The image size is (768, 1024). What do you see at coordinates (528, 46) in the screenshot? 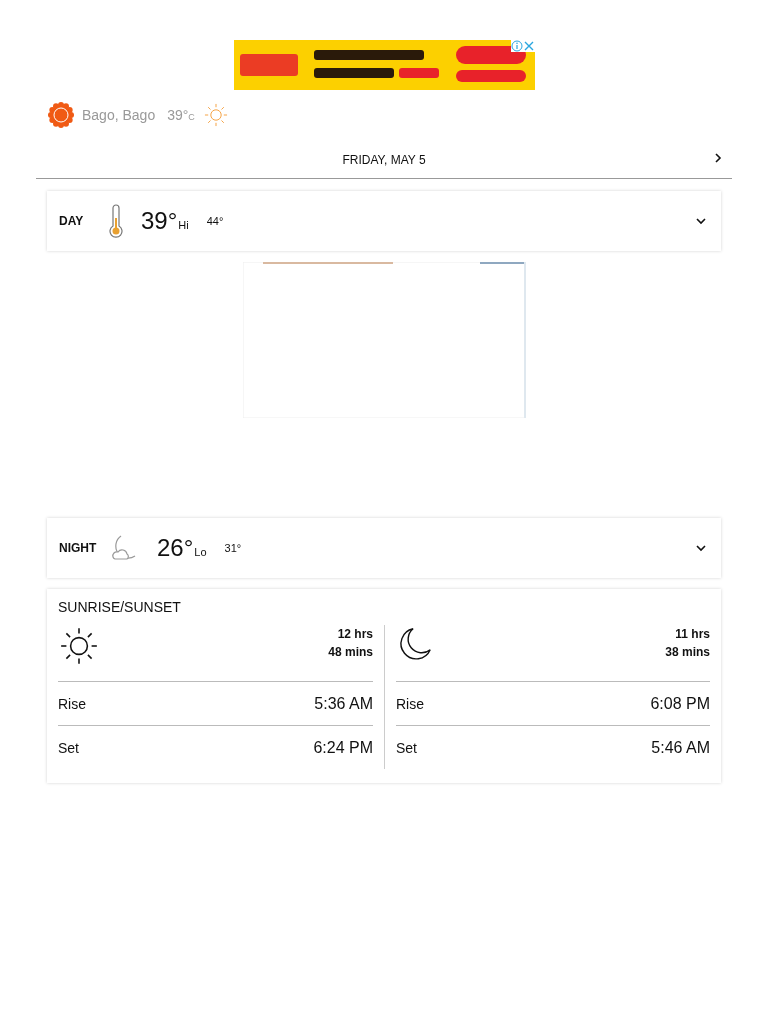
I see `close-icon` at bounding box center [528, 46].